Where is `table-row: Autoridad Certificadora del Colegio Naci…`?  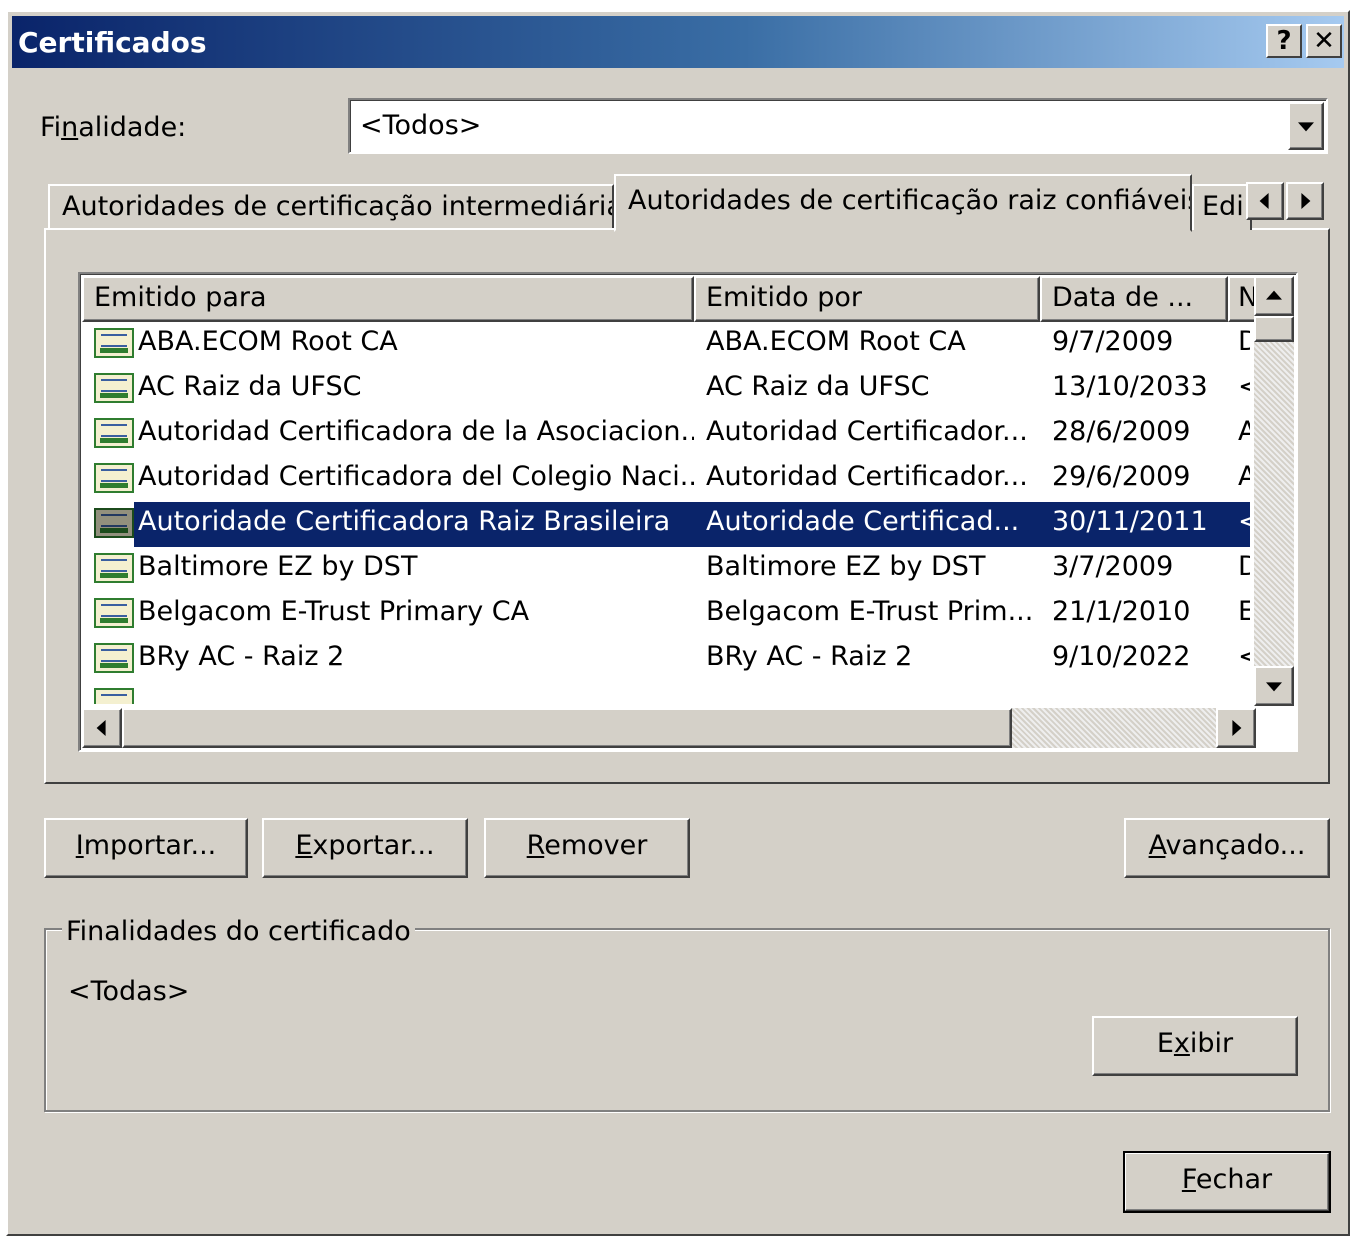
table-row: Autoridad Certificadora del Colegio Naci… is located at coordinates (666, 479).